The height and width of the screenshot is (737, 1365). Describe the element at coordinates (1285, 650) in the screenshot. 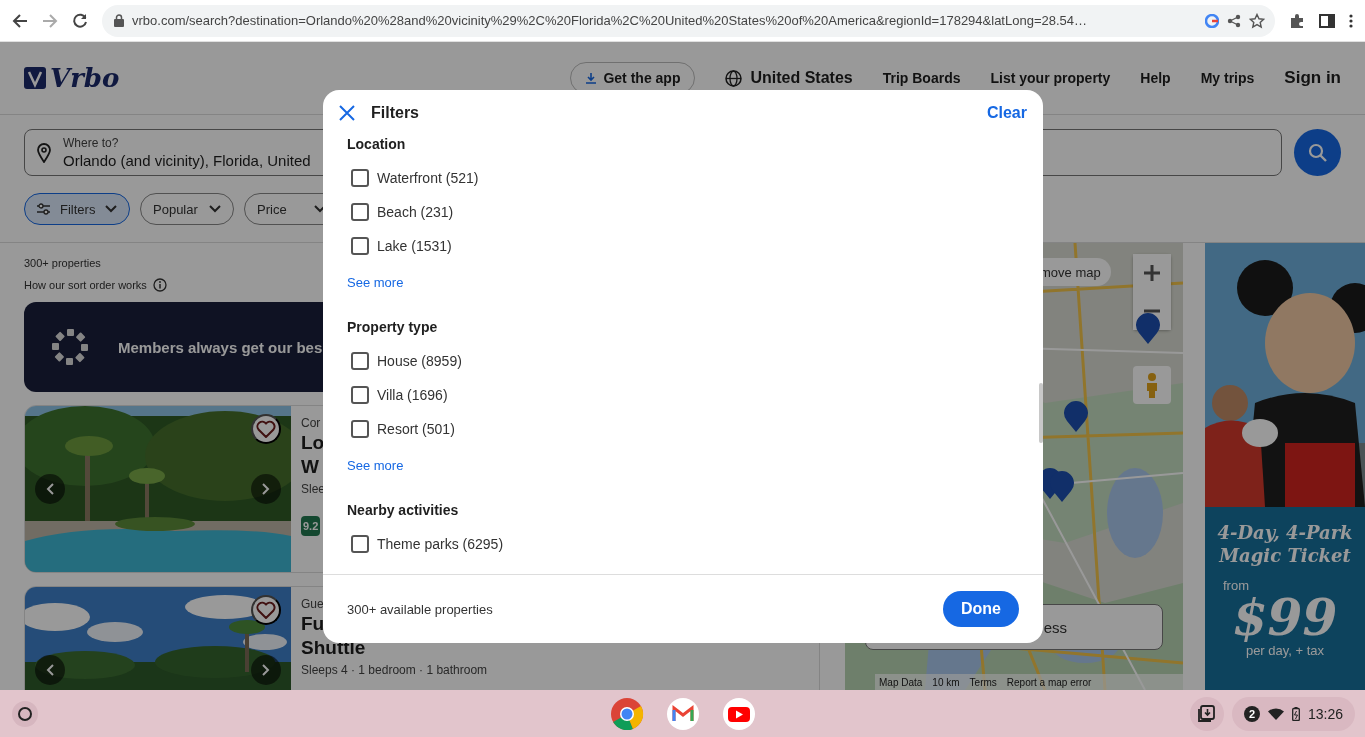

I see `ad-price-unit: per day, + tax` at that location.